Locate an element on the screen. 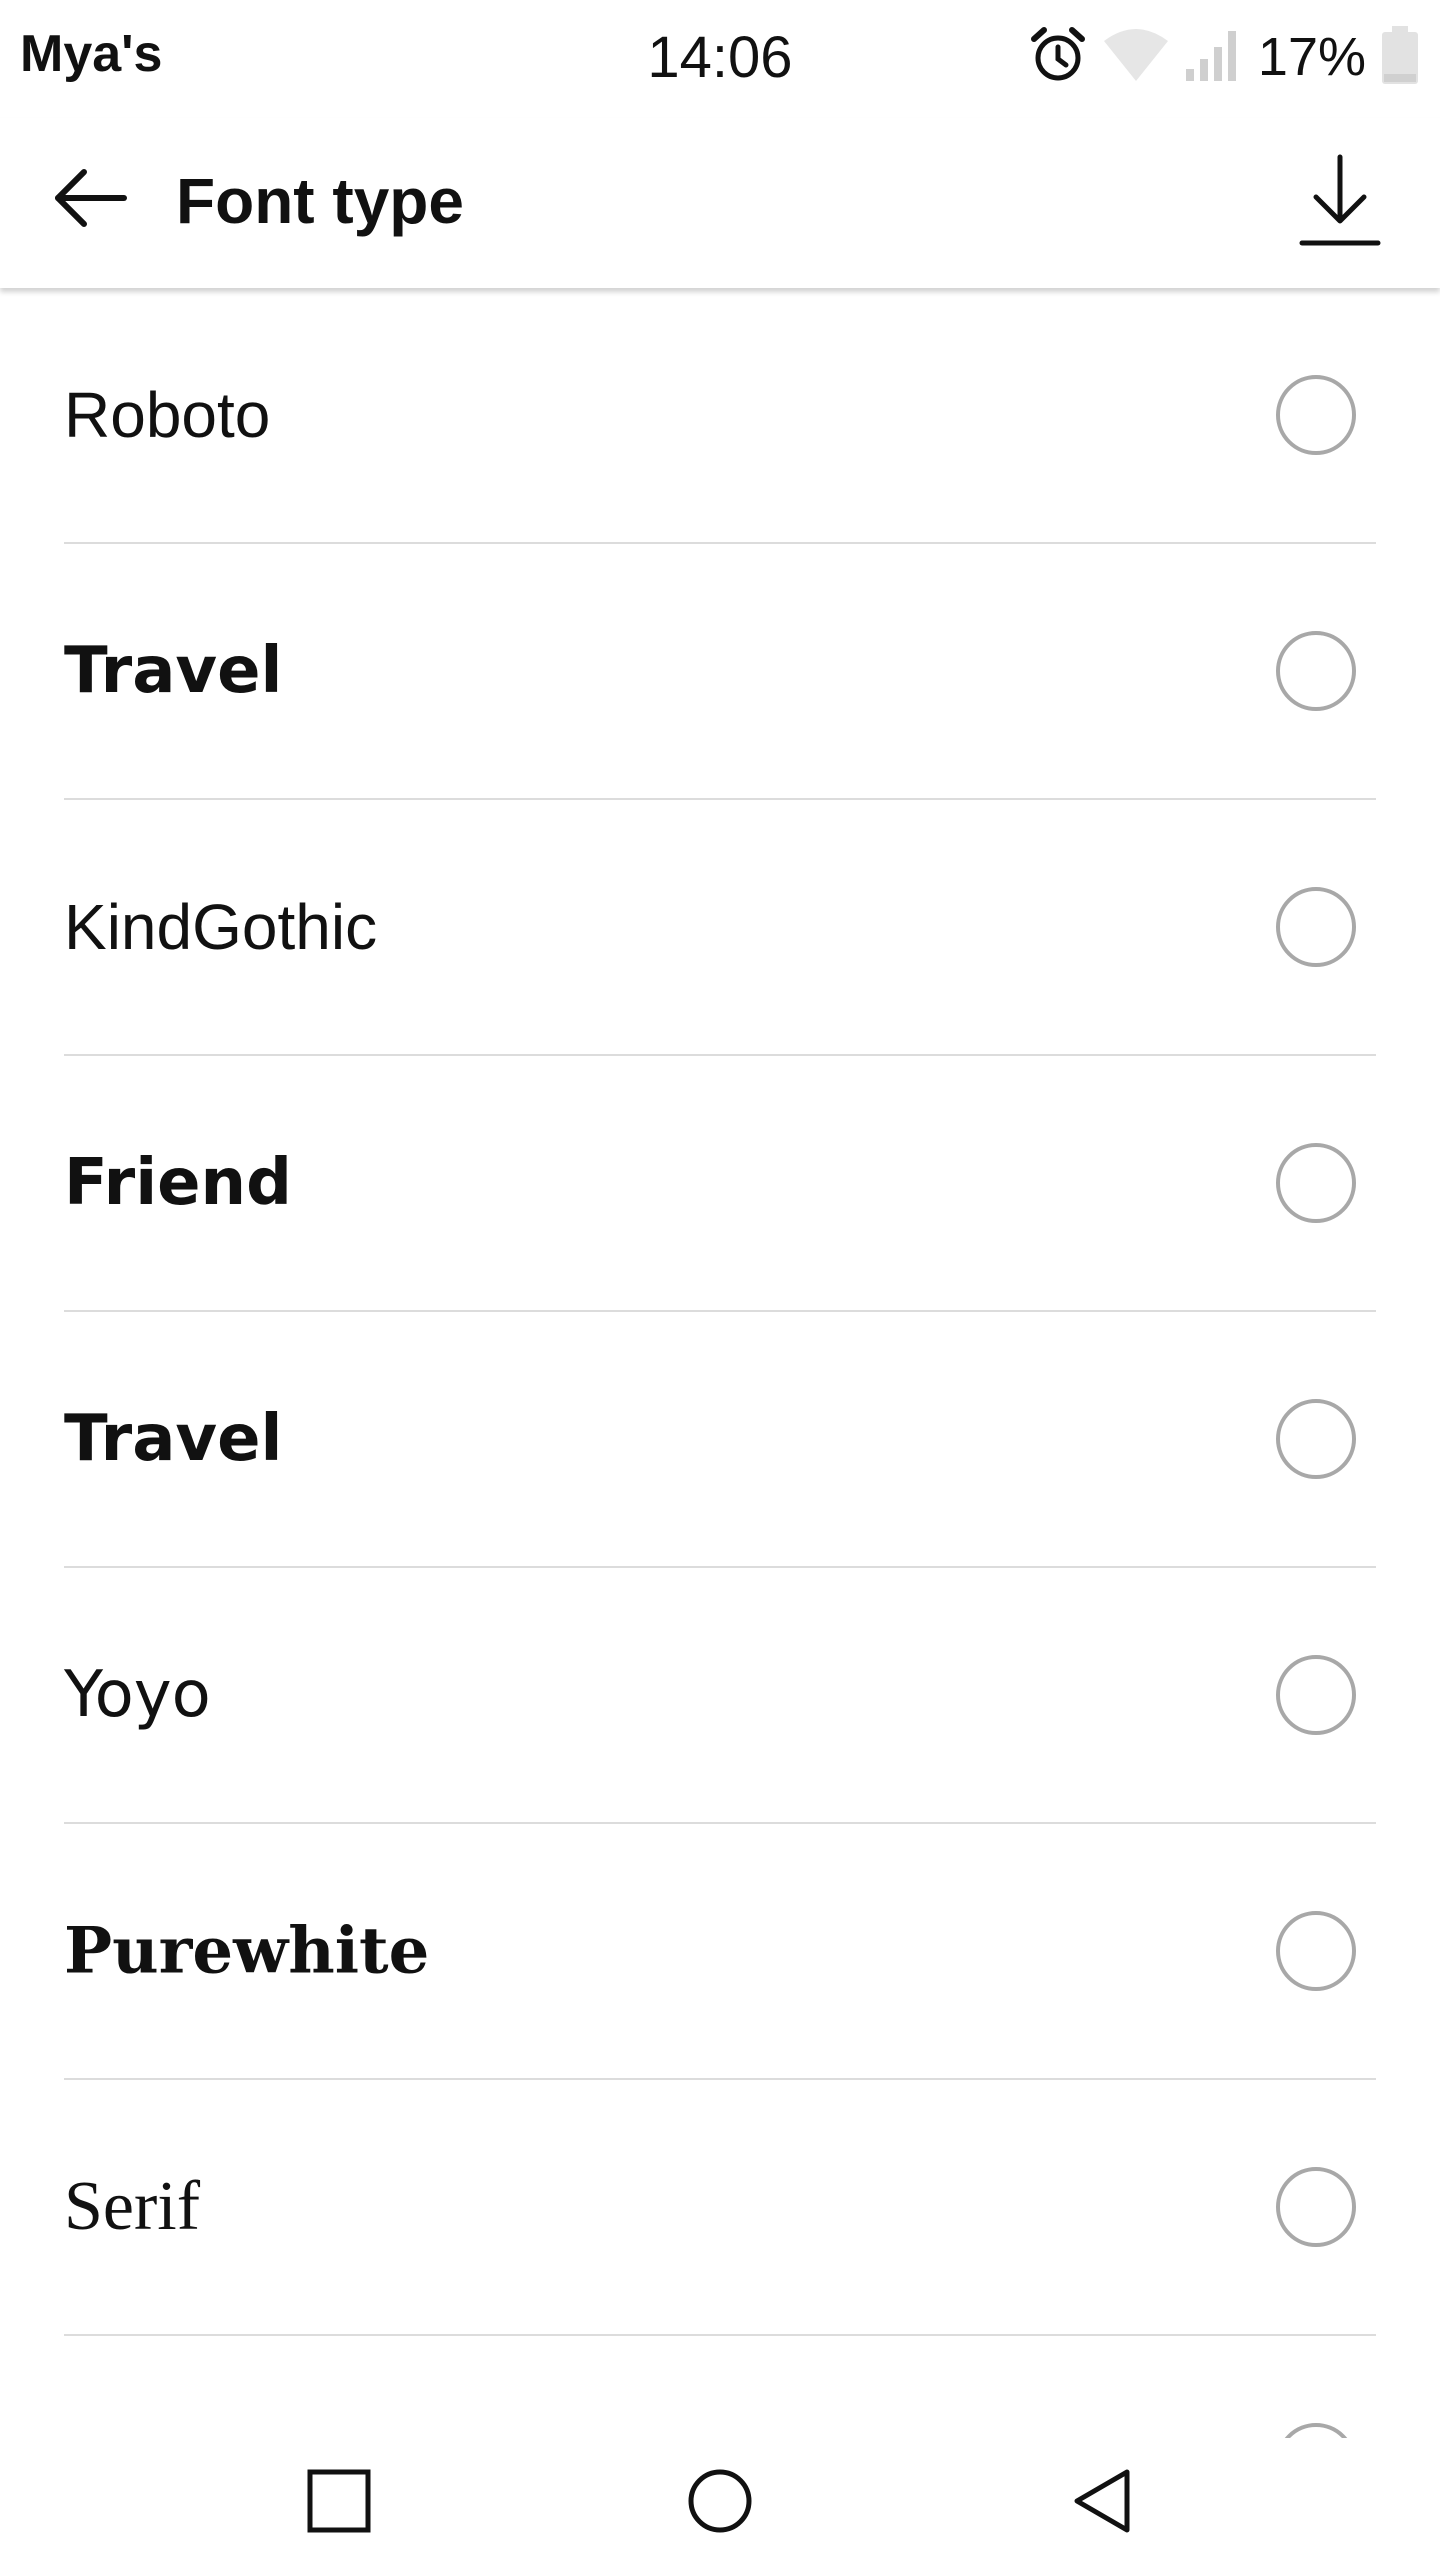 The width and height of the screenshot is (1440, 2560). wifi-icon is located at coordinates (1136, 57).